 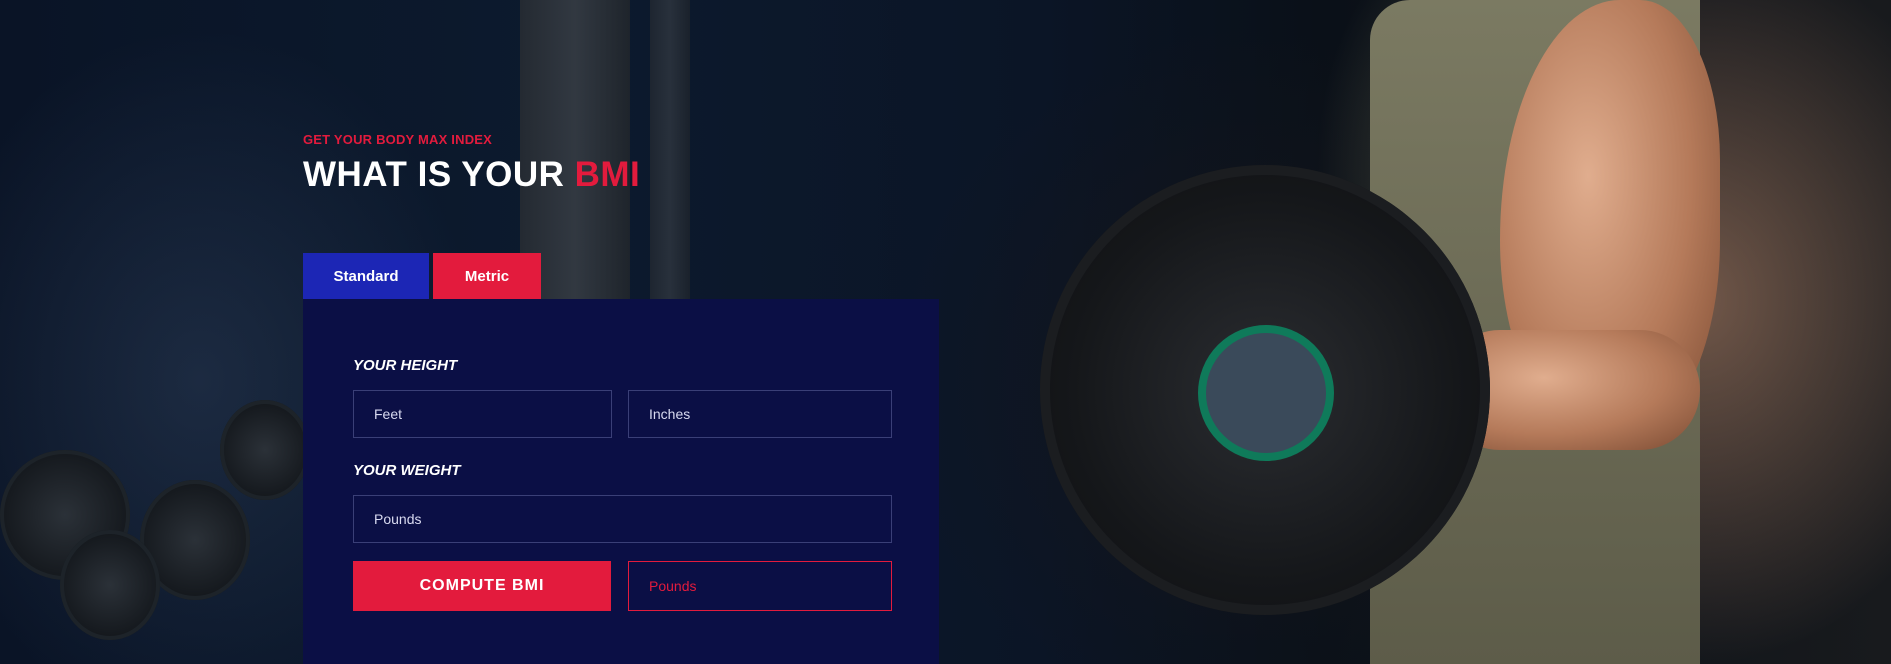 I want to click on hero-subtitle: GET YOUR BODY MAX INDEX, so click(x=398, y=139).